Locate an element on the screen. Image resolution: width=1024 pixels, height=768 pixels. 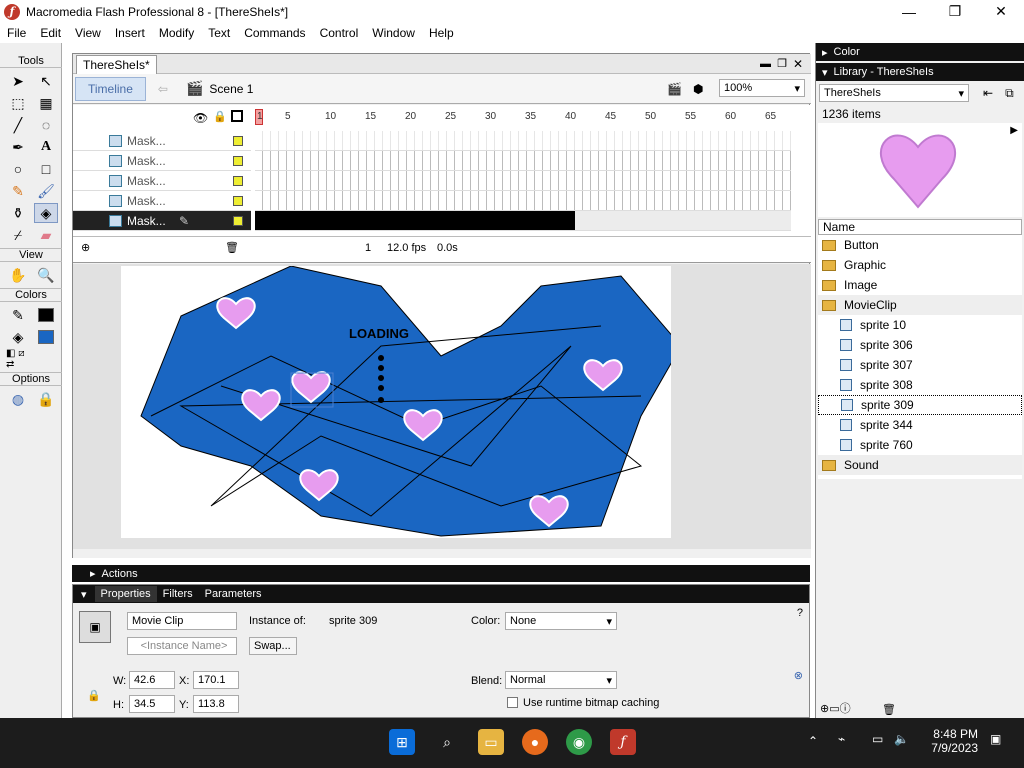
name-column-header: Name is located at coordinates (920, 227).